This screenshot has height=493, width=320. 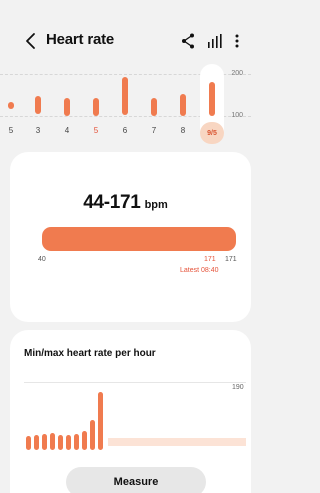 I want to click on bar-chart-icon, so click(x=215, y=41).